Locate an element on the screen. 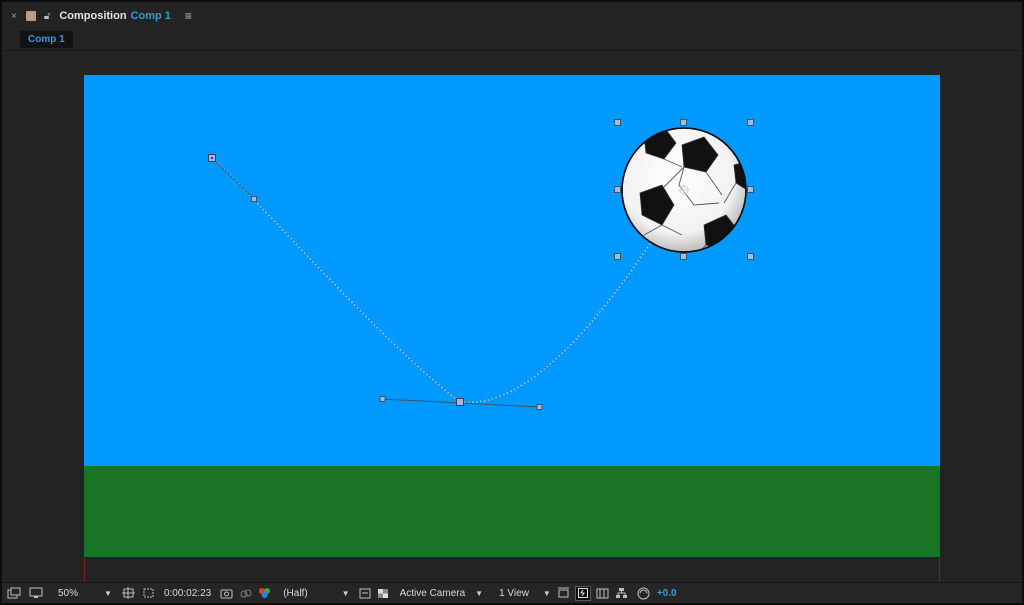 This screenshot has width=1024, height=605. view-layout-select: 1 View is located at coordinates (514, 593).